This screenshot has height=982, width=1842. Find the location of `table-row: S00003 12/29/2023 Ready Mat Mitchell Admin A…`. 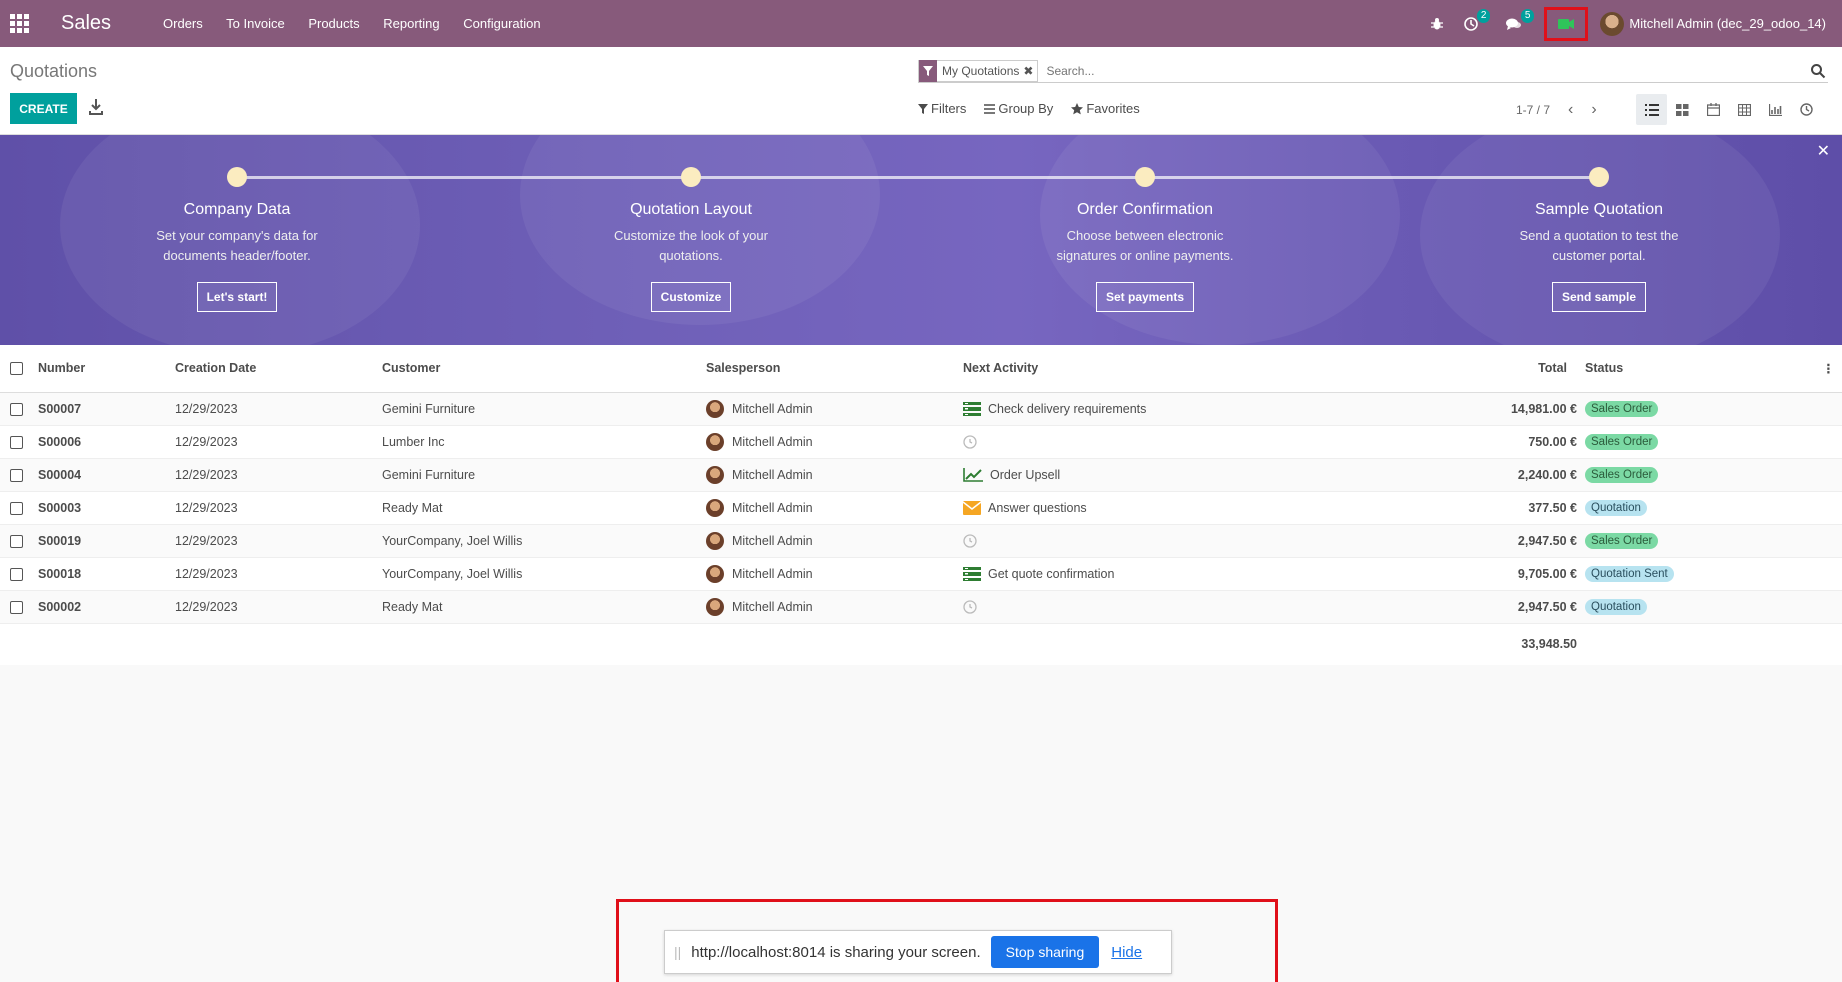

table-row: S00003 12/29/2023 Ready Mat Mitchell Admin A… is located at coordinates (921, 508).